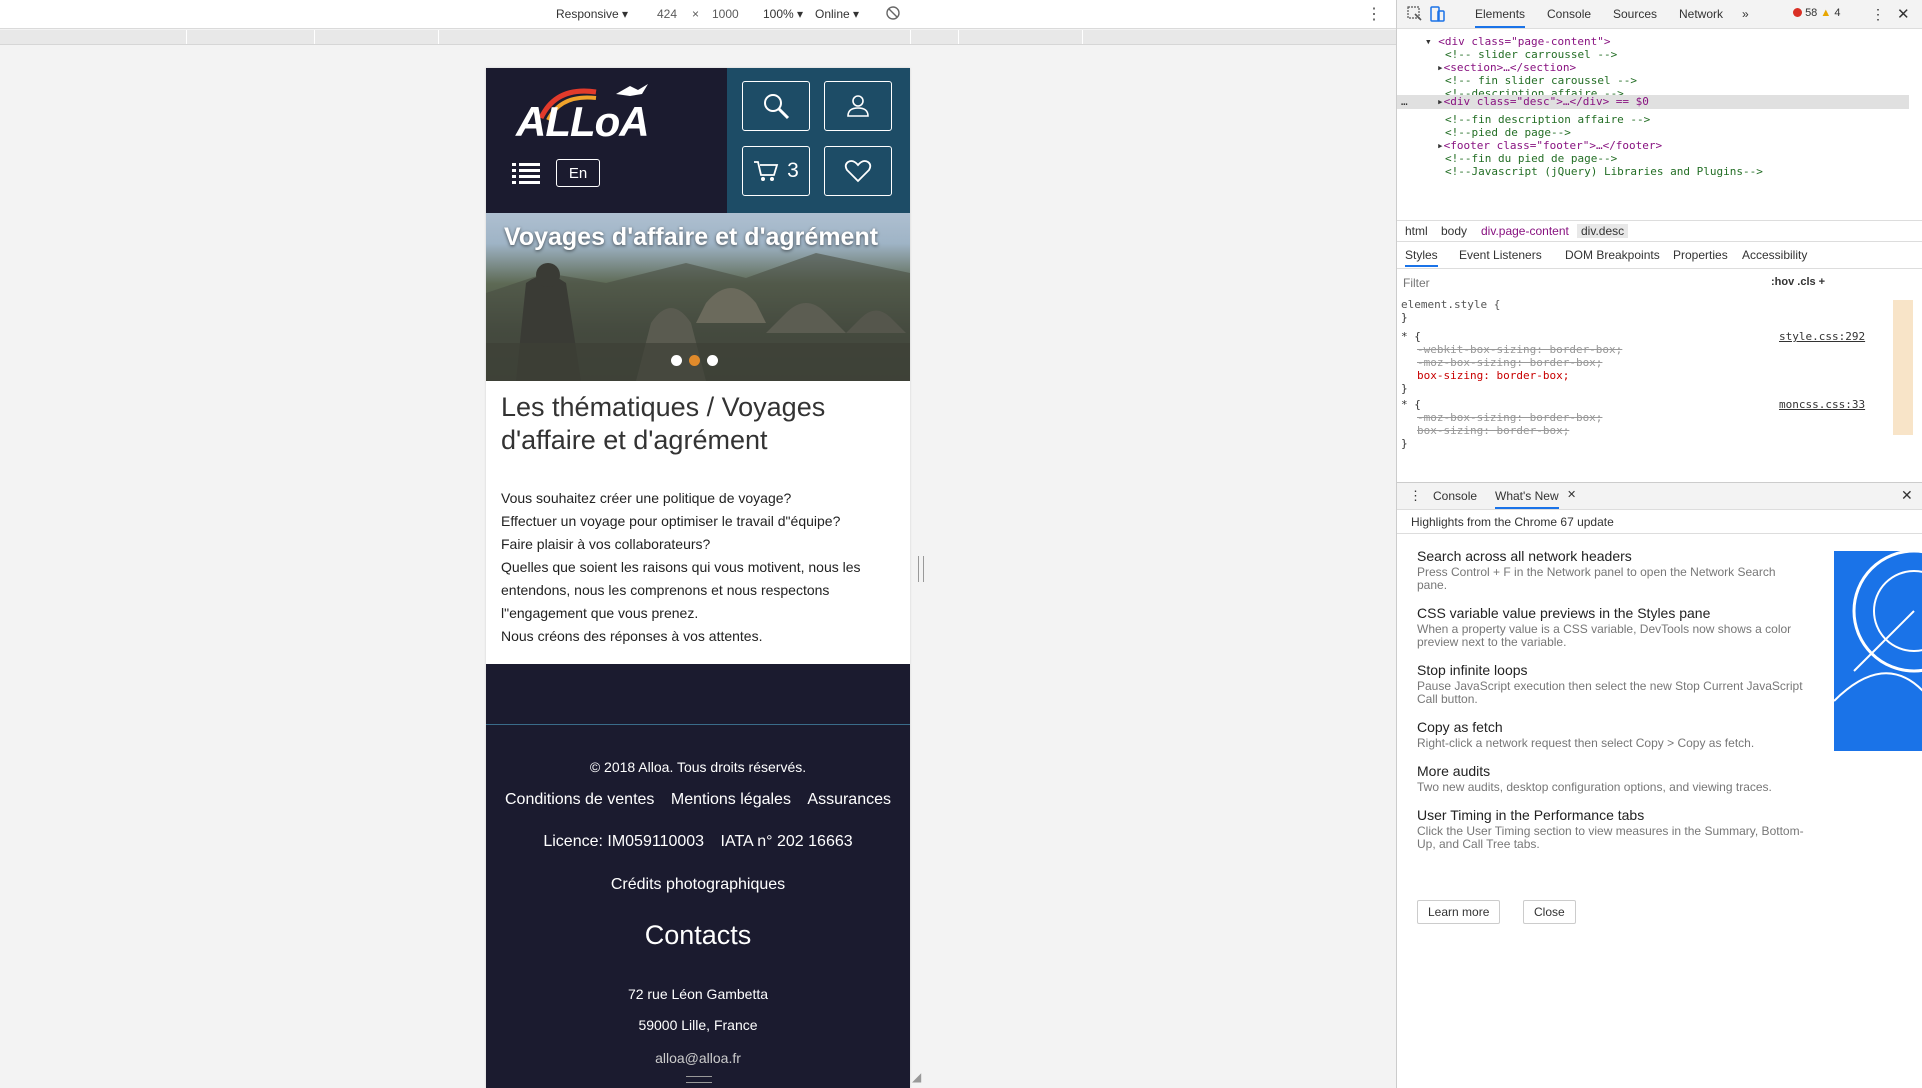  Describe the element at coordinates (1583, 283) in the screenshot. I see `styles-filter-input` at that location.